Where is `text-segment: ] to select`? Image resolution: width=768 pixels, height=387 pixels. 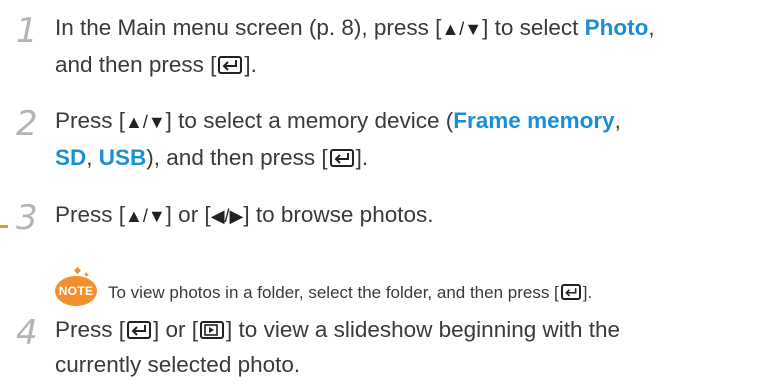
text-segment: ] to select is located at coordinates (533, 27).